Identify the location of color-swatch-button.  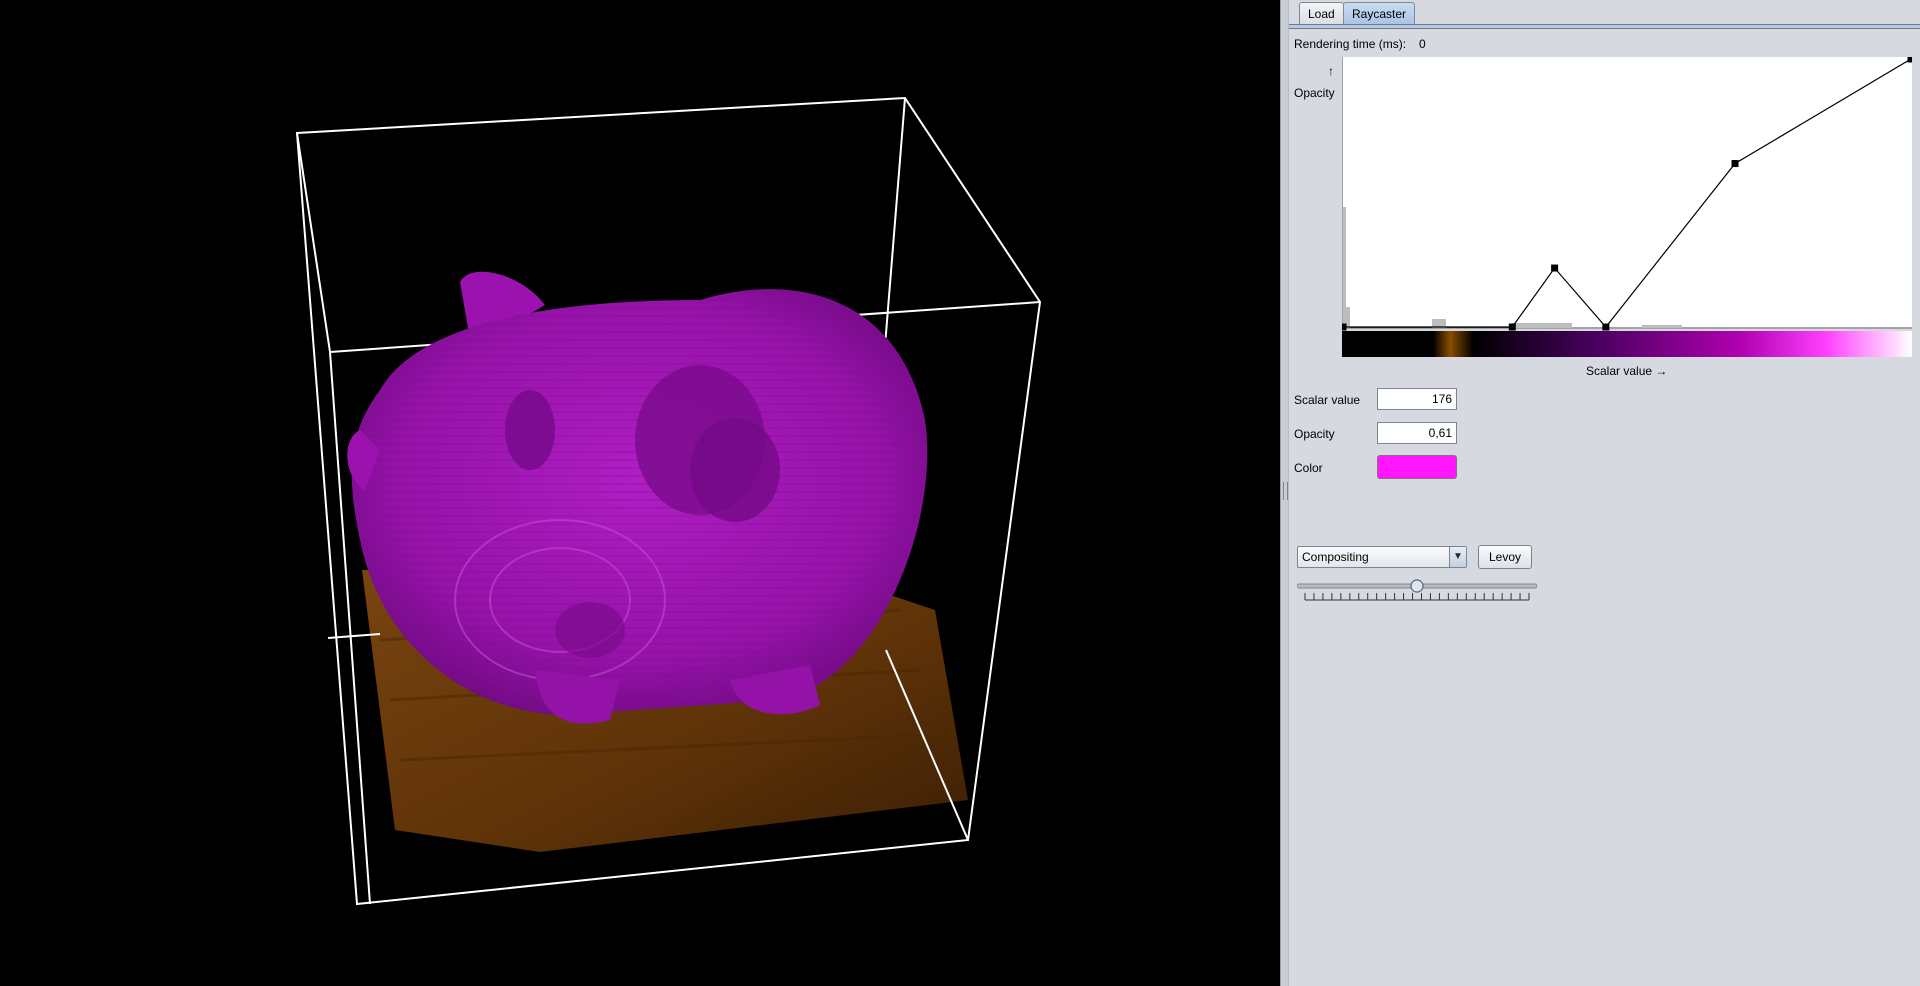
(1417, 467).